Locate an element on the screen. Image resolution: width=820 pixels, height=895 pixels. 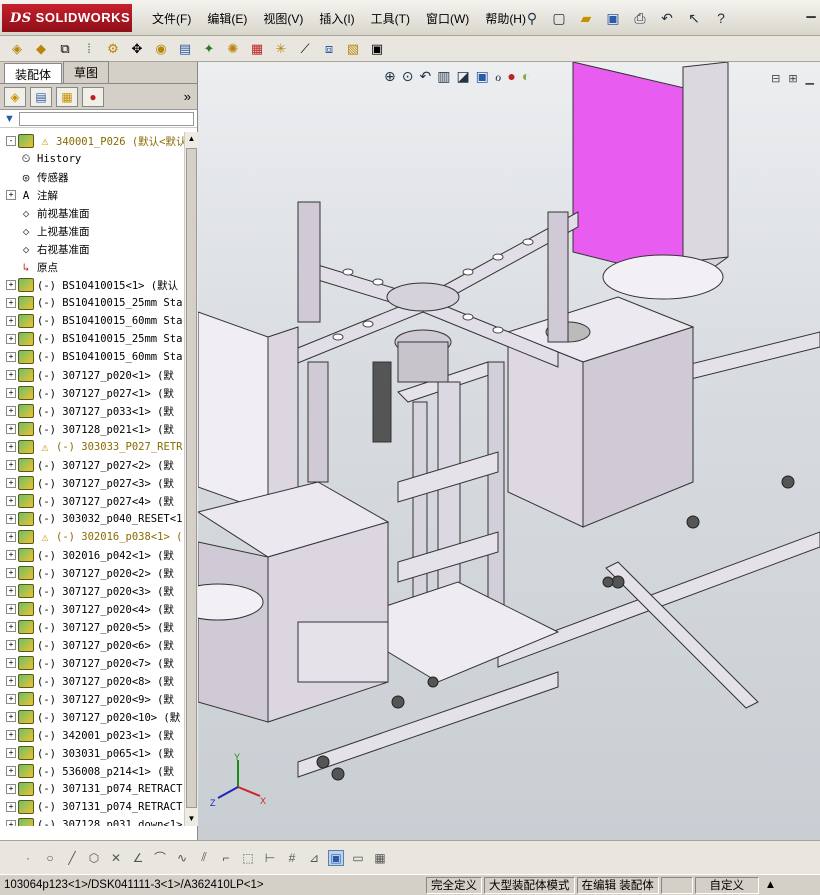
menu-view: 视图(V) is located at coordinates (283, 18).